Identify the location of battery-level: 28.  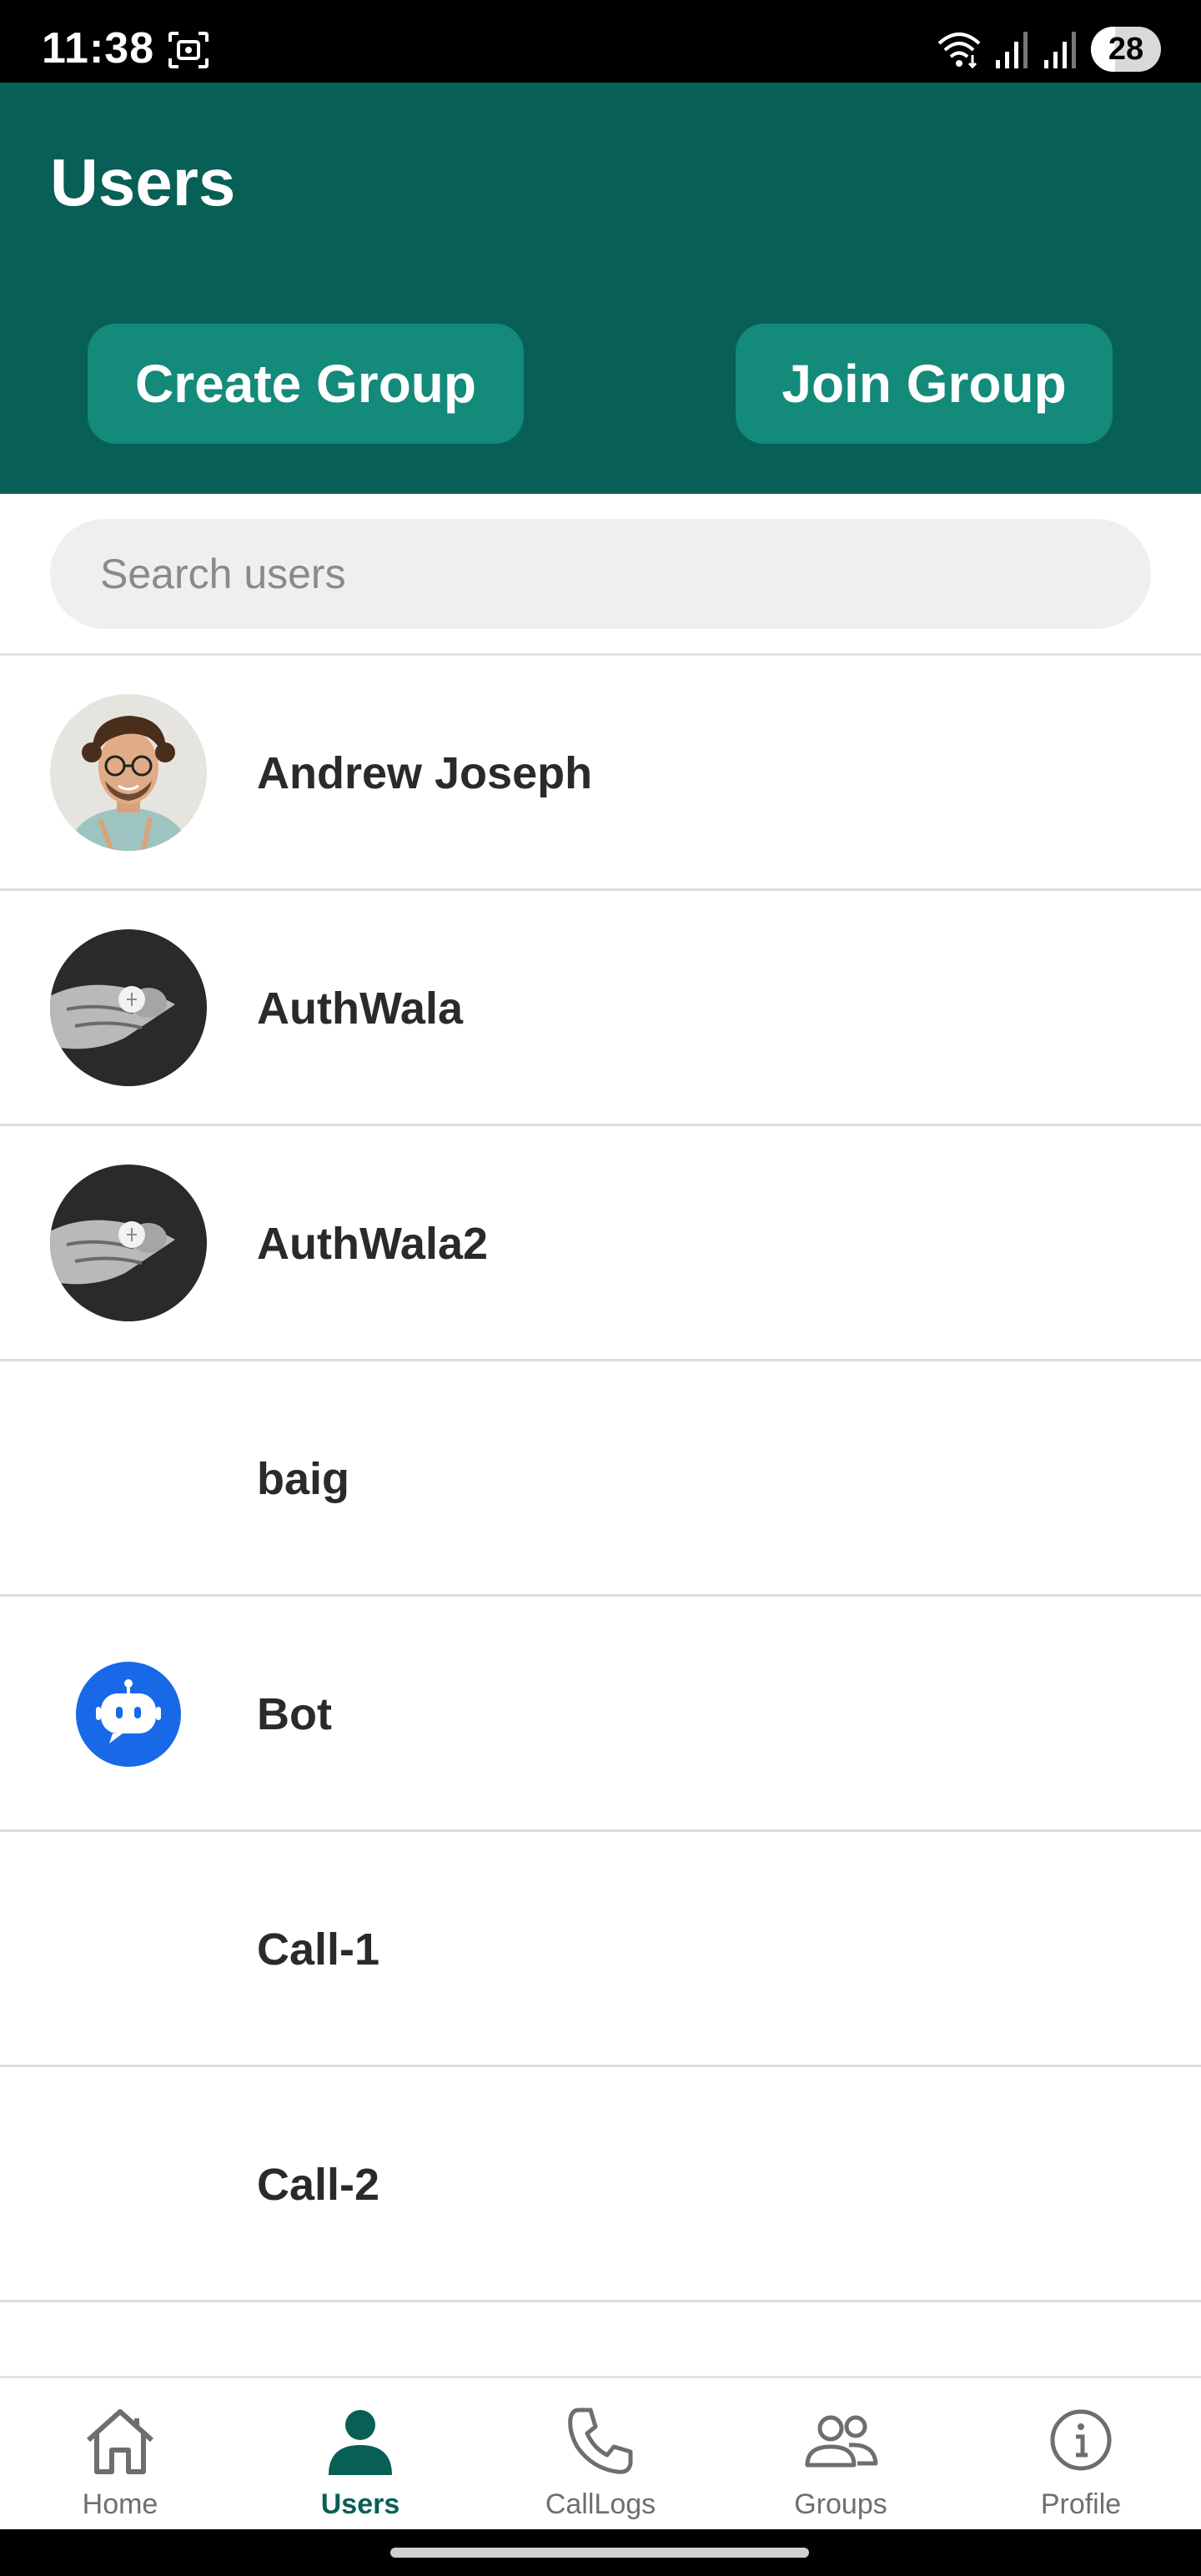
(1126, 49).